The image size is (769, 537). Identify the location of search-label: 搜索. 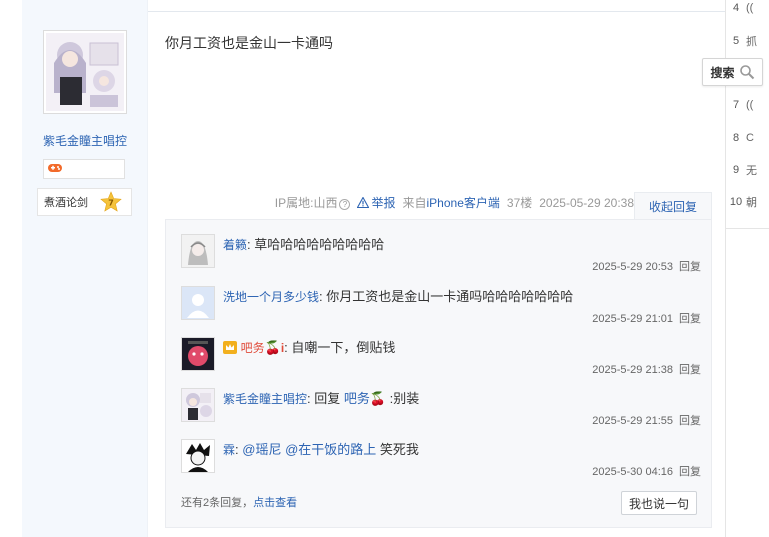
(722, 72).